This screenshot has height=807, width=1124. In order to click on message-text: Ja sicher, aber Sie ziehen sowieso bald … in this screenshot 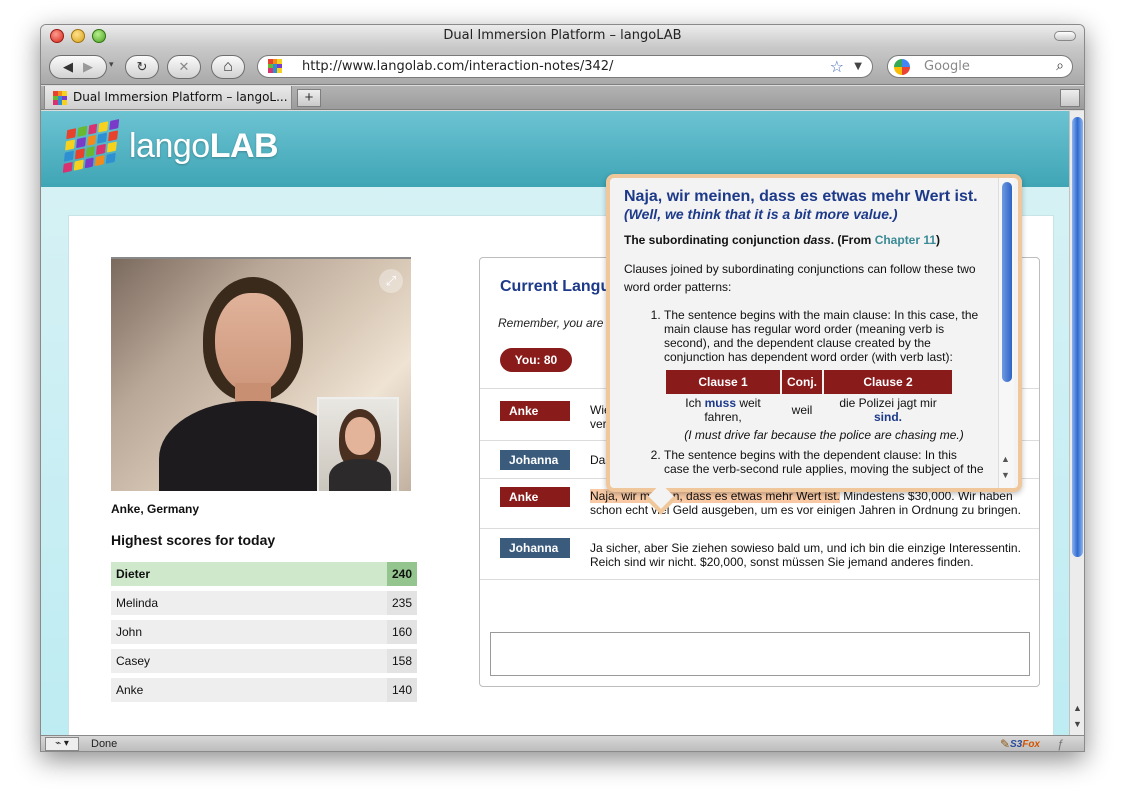, I will do `click(810, 555)`.